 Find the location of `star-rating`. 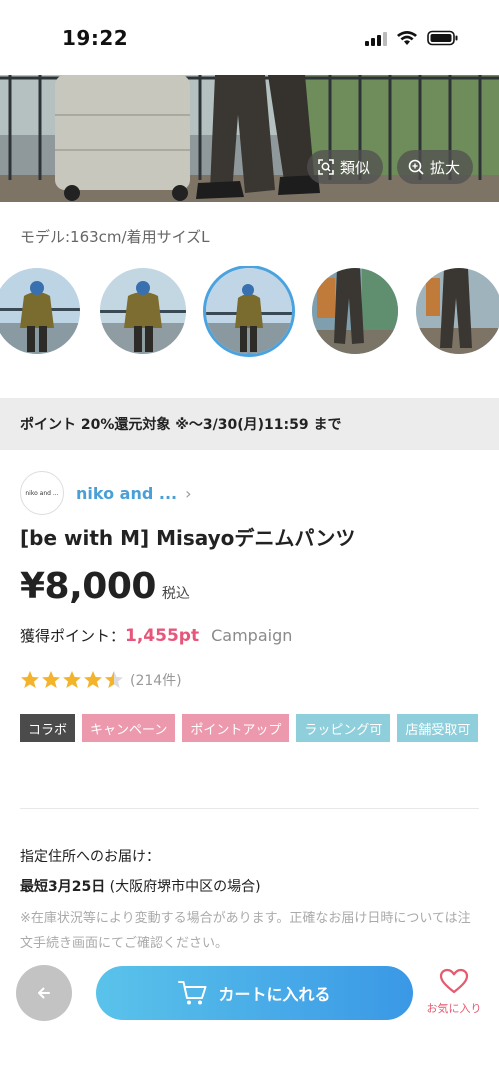

star-rating is located at coordinates (72, 680).